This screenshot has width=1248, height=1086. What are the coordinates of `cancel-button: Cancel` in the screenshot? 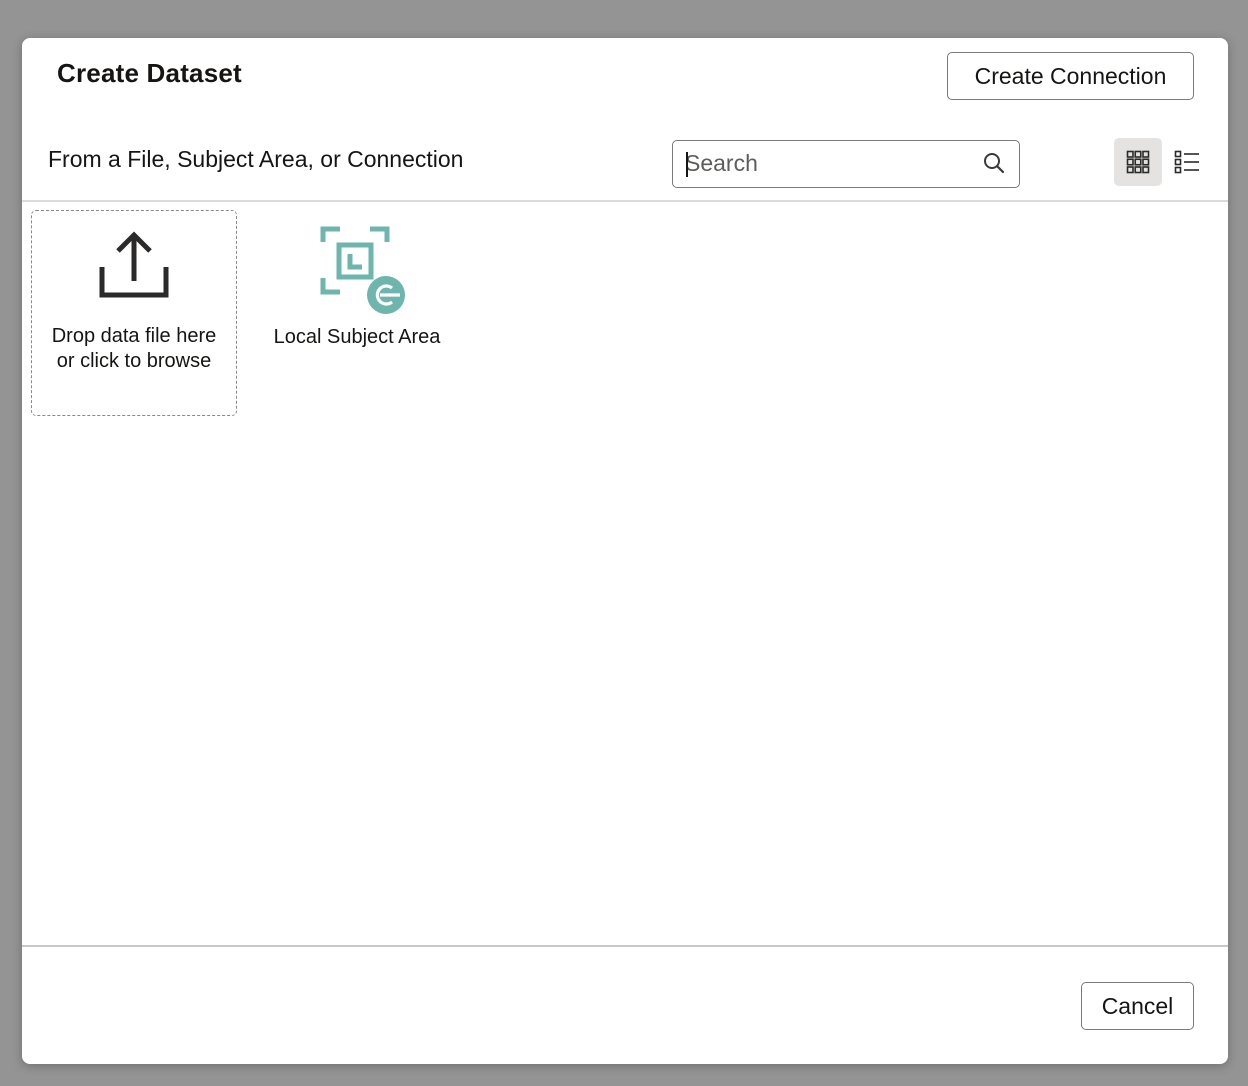 It's located at (1137, 1006).